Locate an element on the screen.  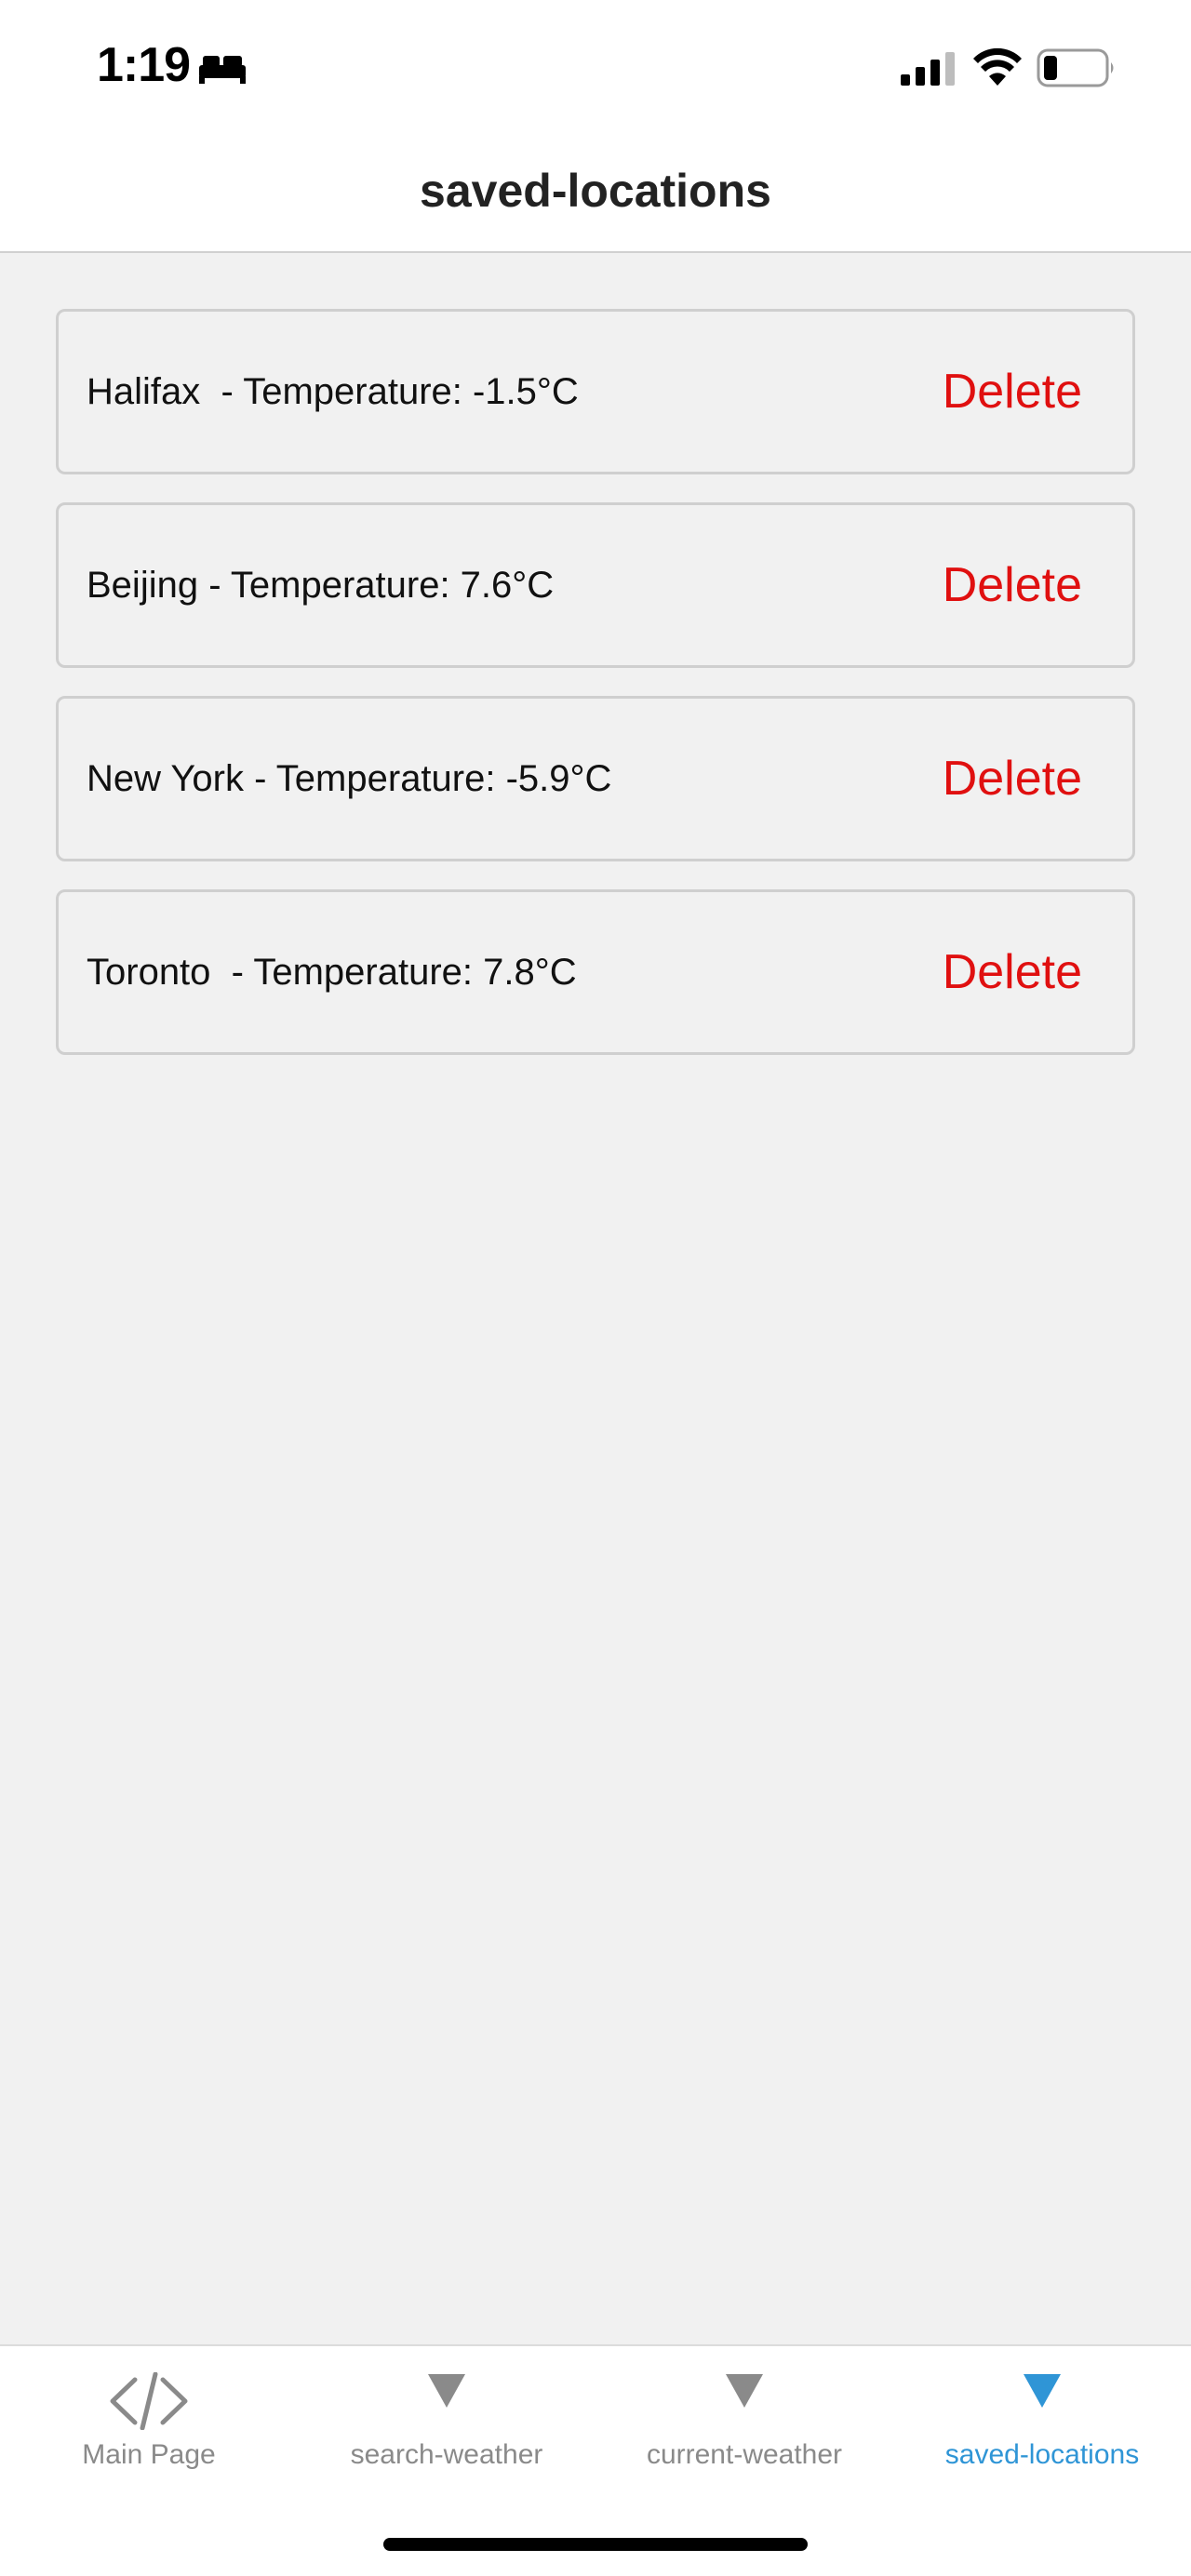
page-title: saved-locations is located at coordinates (595, 191).